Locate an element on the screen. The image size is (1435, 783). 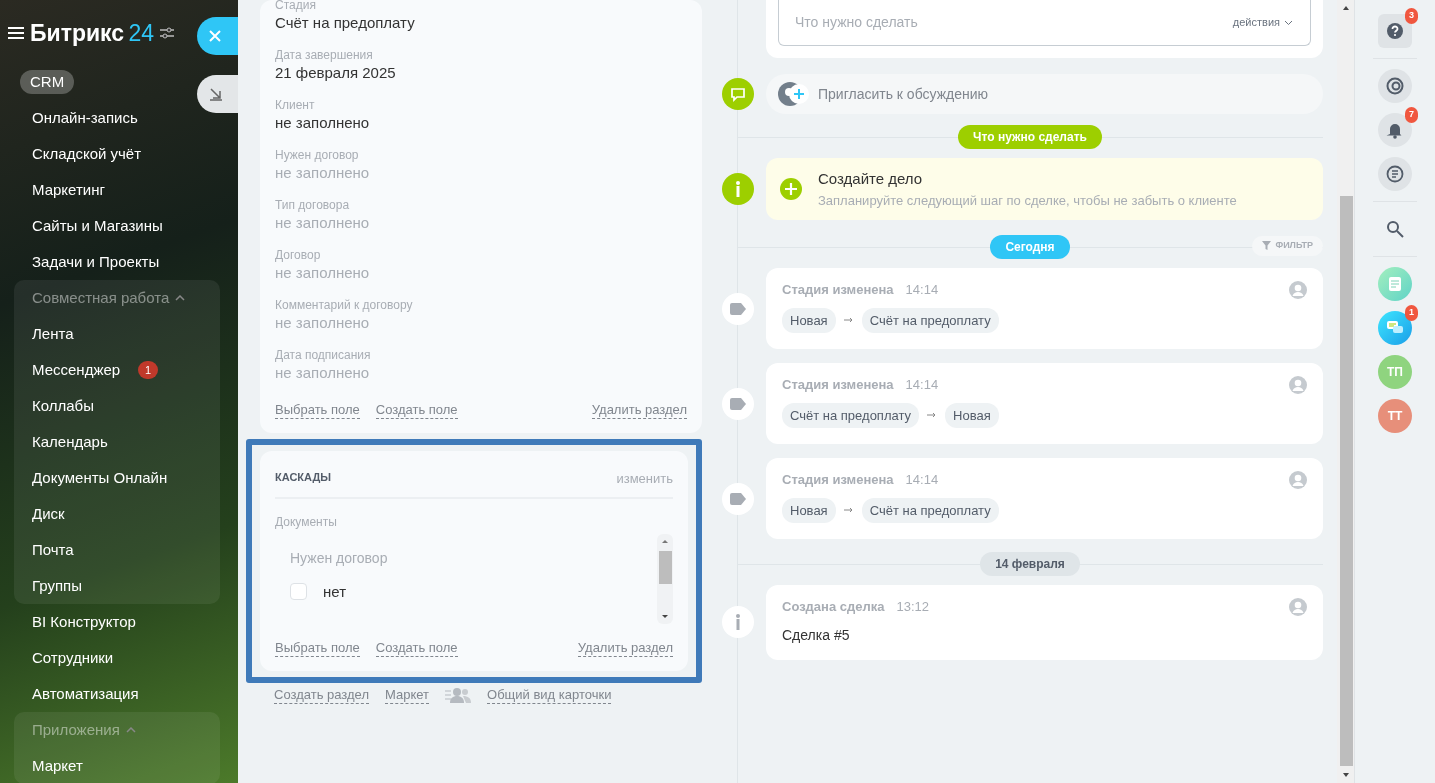
event-title: Создана сделка is located at coordinates (833, 607).